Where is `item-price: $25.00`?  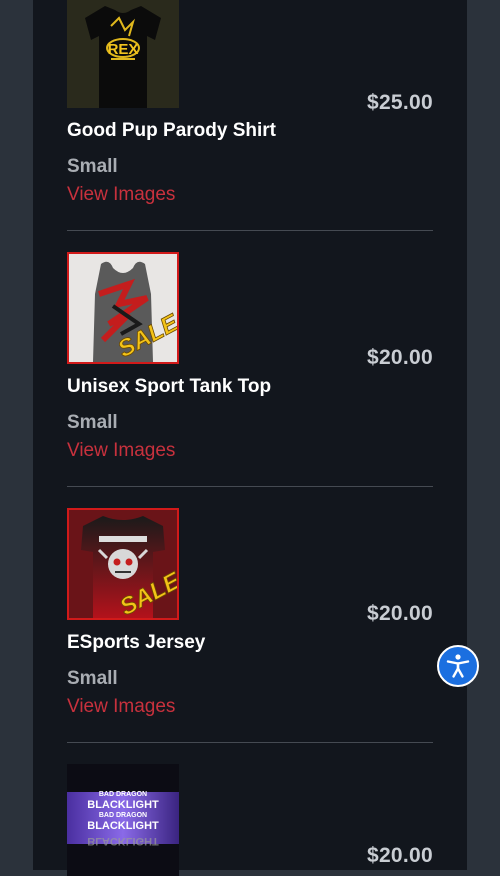 item-price: $25.00 is located at coordinates (399, 102).